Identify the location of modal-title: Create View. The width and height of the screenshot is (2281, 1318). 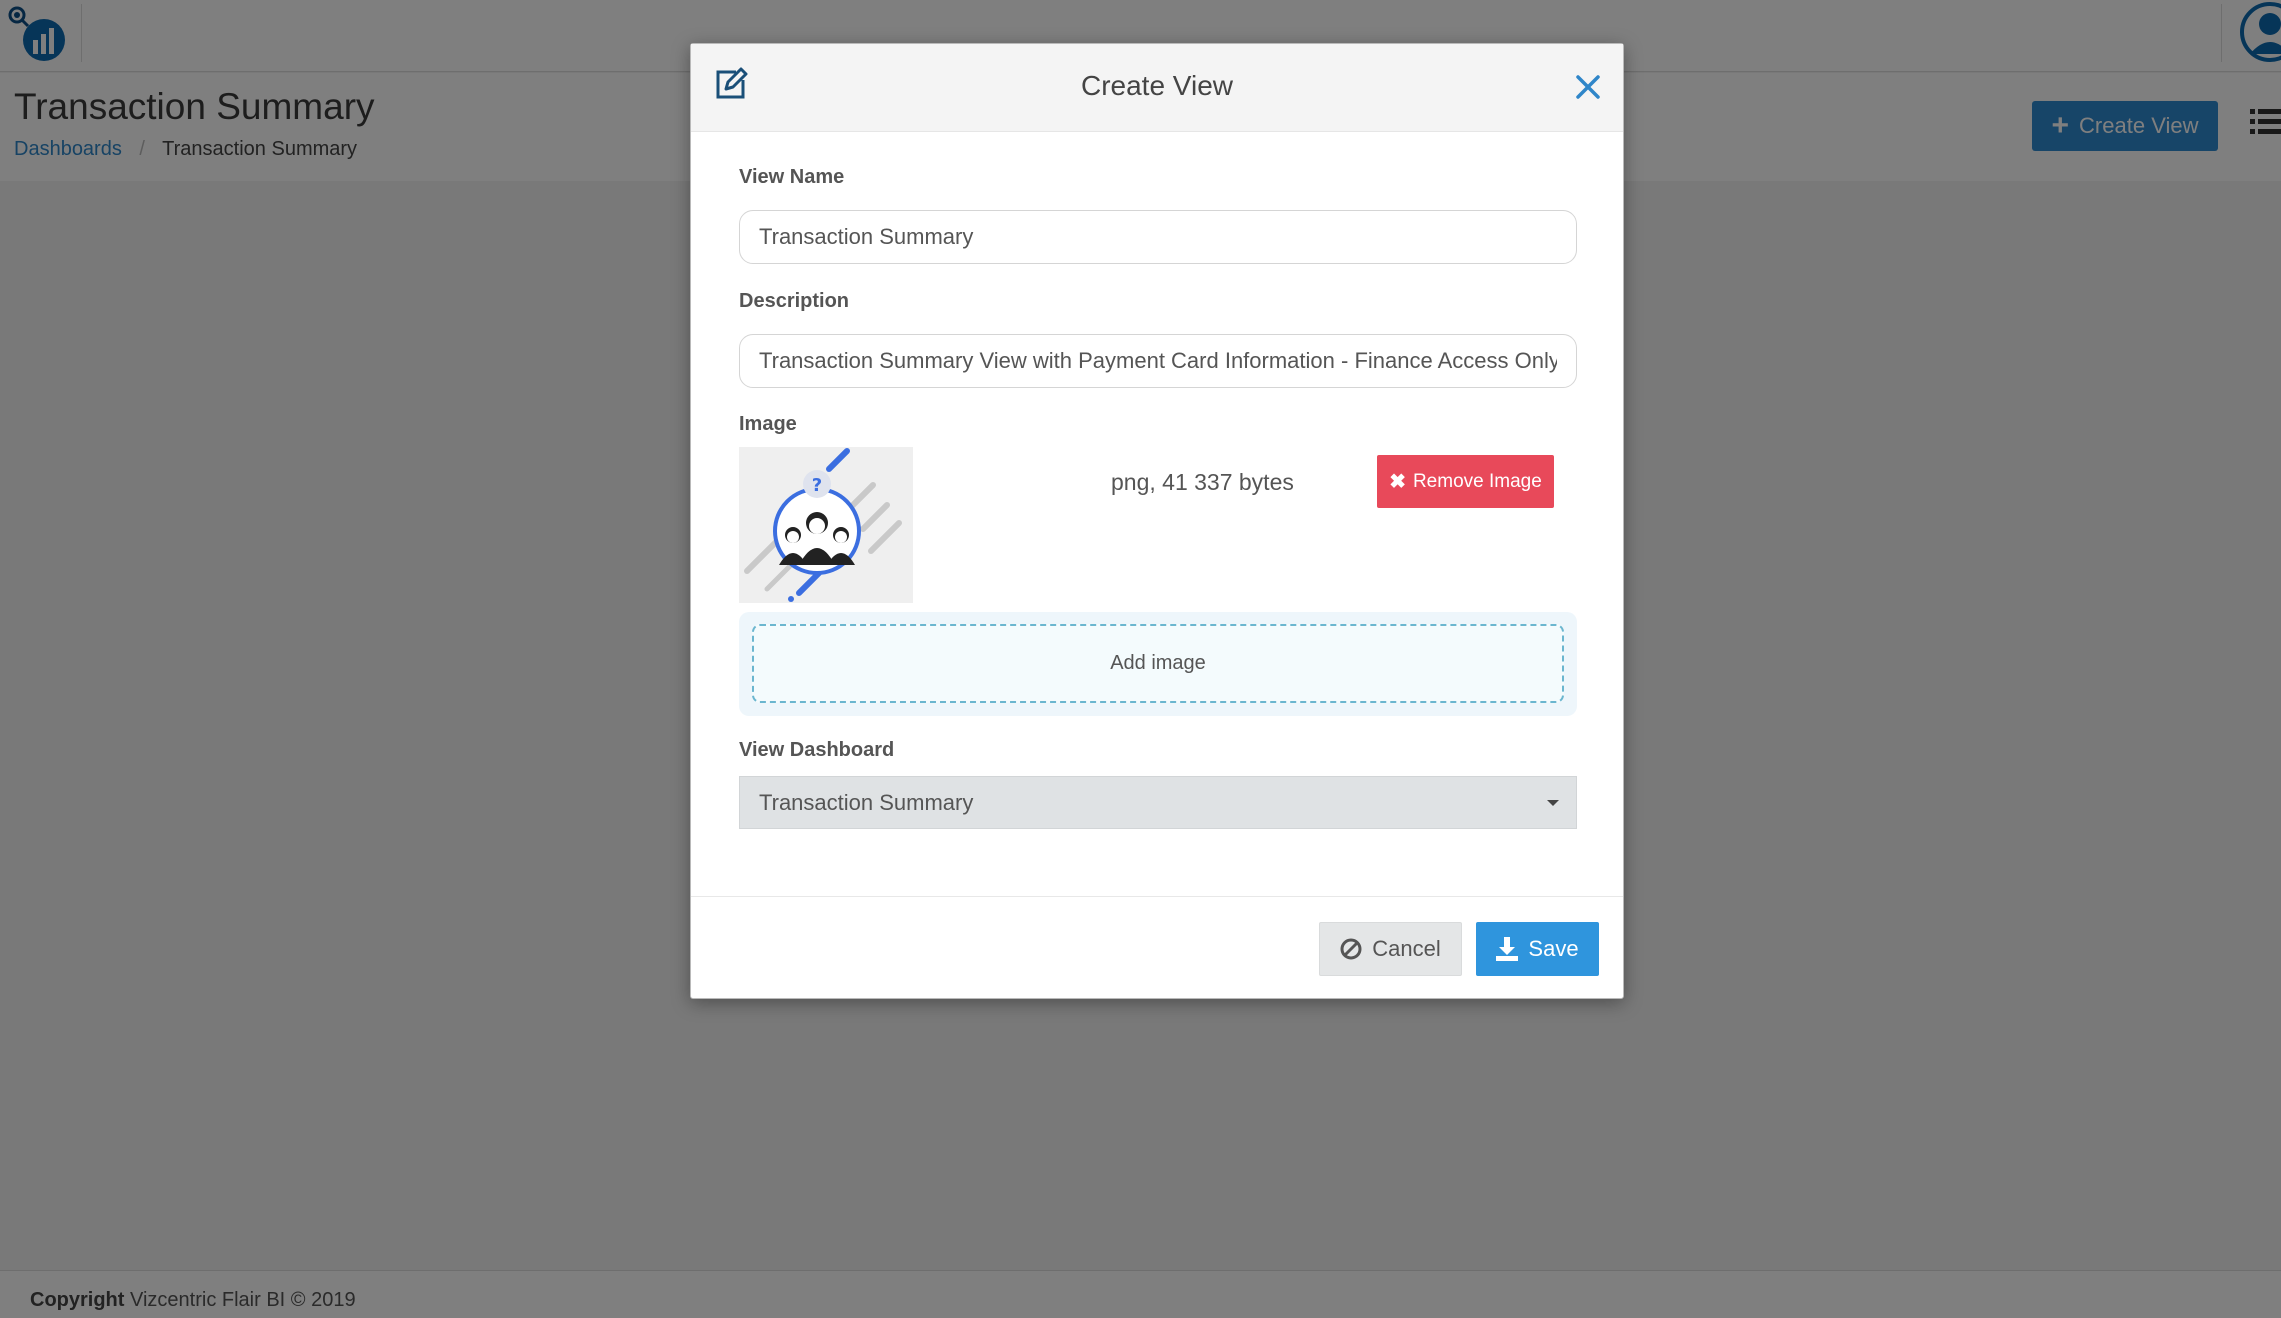
(1156, 85).